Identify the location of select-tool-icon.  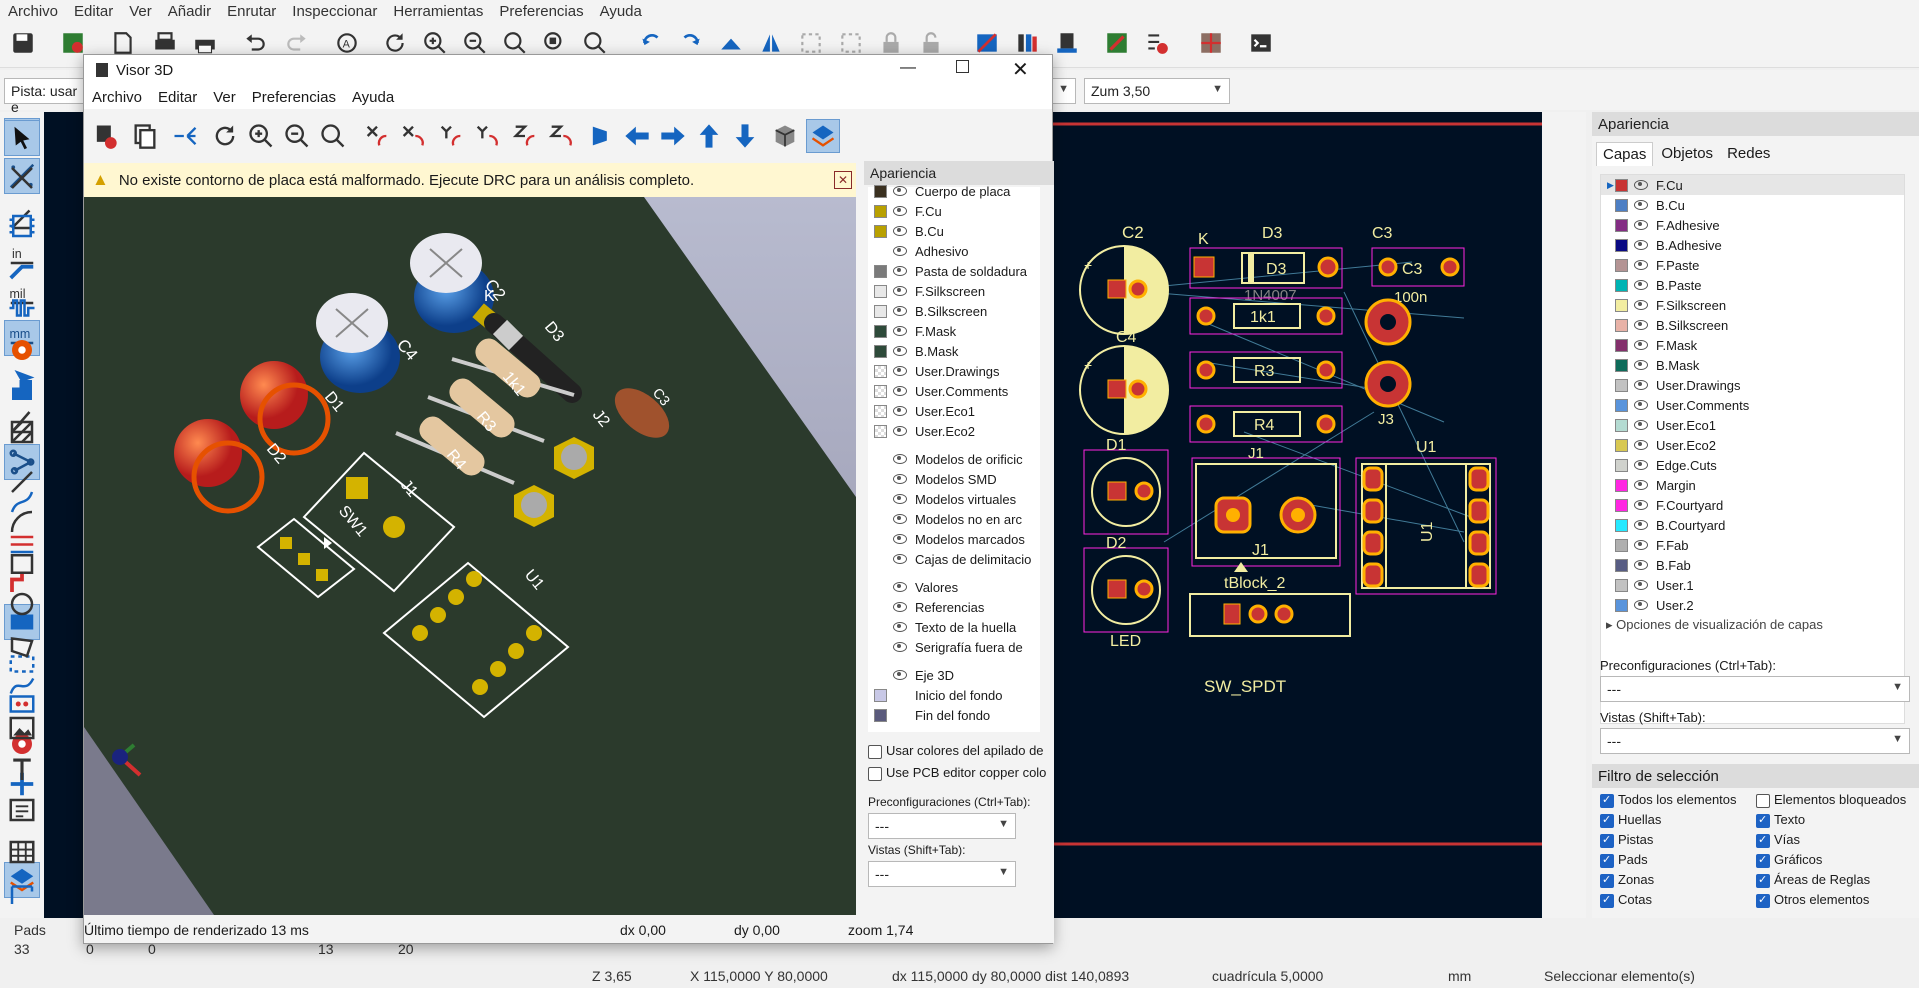
(22, 138).